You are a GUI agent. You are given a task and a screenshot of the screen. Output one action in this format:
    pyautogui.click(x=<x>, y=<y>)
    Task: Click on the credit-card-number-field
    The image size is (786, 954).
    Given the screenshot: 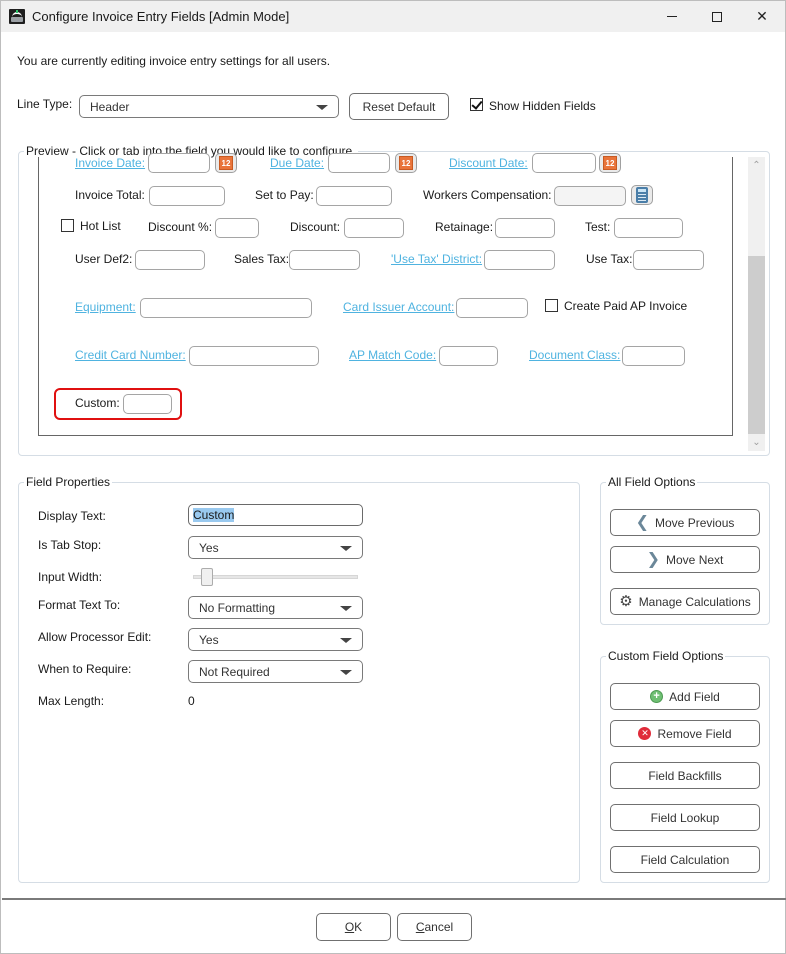 What is the action you would take?
    pyautogui.click(x=254, y=356)
    